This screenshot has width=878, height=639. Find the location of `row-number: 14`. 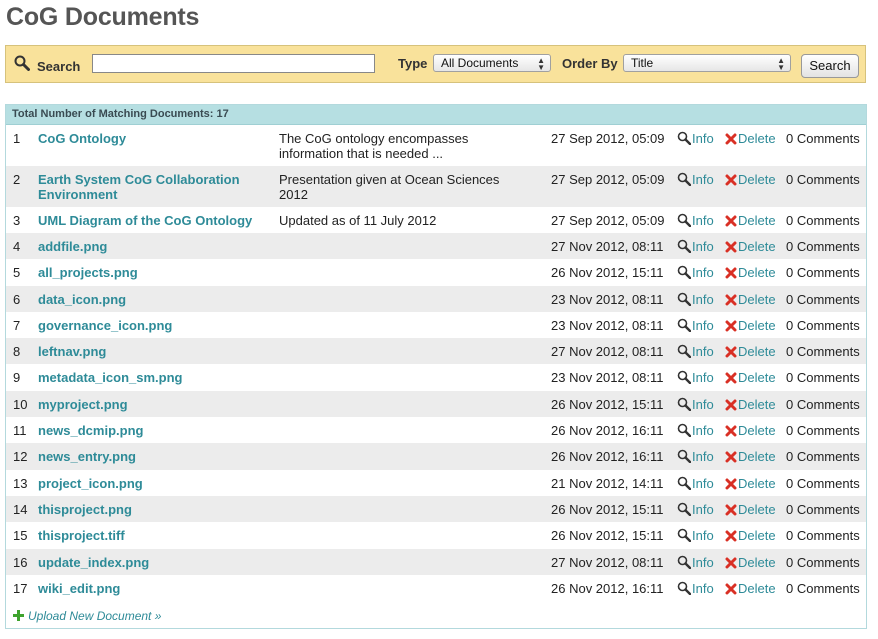

row-number: 14 is located at coordinates (20, 509).